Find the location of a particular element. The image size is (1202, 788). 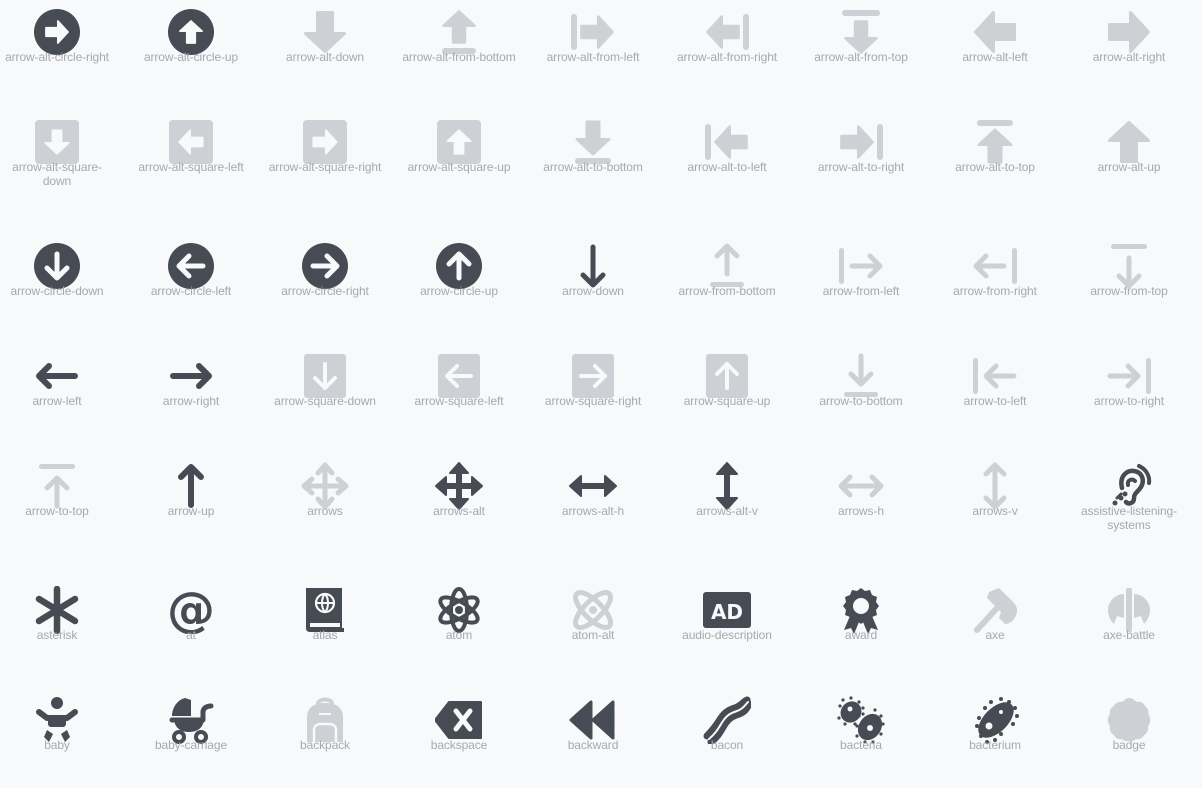

icon-tile: arrow-from-right is located at coordinates (995, 287).